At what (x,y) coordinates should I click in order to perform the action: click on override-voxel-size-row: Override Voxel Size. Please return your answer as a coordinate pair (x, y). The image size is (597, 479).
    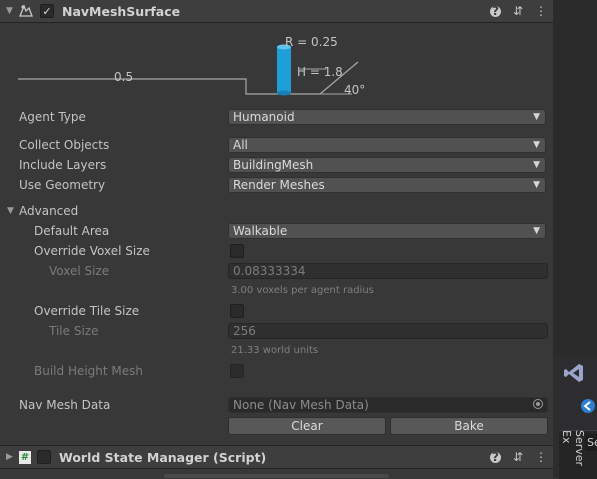
    Looking at the image, I should click on (276, 251).